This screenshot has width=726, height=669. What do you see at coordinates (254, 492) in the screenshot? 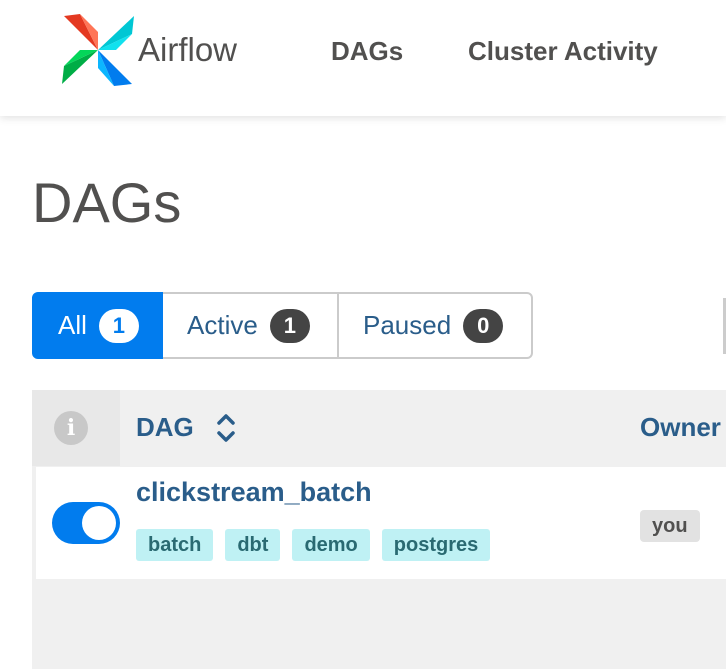
I see `dag-id-link: clickstream_batch` at bounding box center [254, 492].